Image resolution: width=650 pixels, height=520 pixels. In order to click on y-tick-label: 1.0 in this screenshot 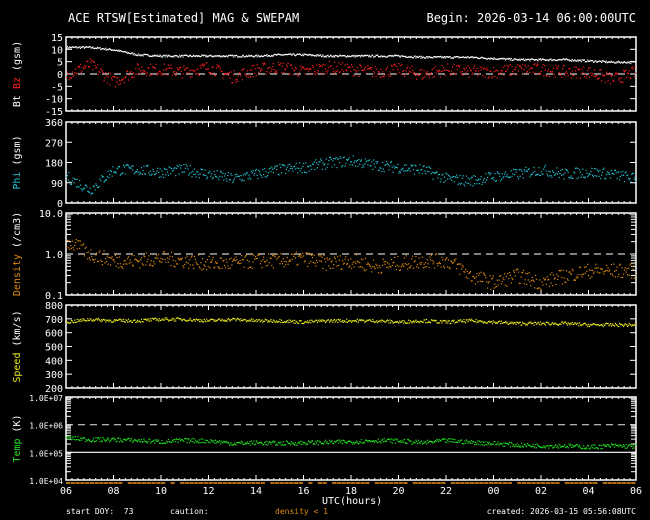, I will do `click(54, 255)`.